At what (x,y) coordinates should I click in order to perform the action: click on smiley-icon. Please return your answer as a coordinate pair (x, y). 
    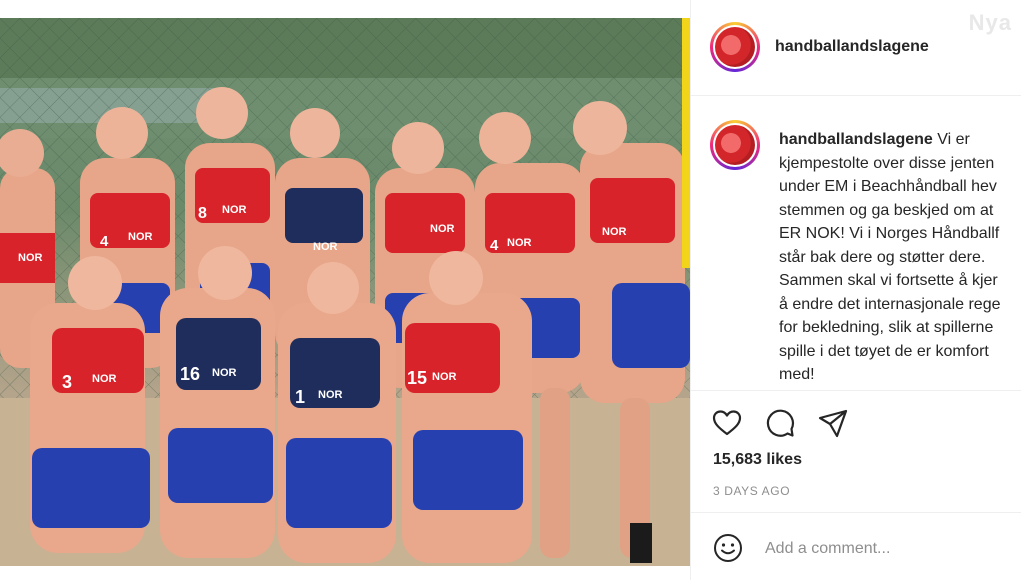
    Looking at the image, I should click on (728, 548).